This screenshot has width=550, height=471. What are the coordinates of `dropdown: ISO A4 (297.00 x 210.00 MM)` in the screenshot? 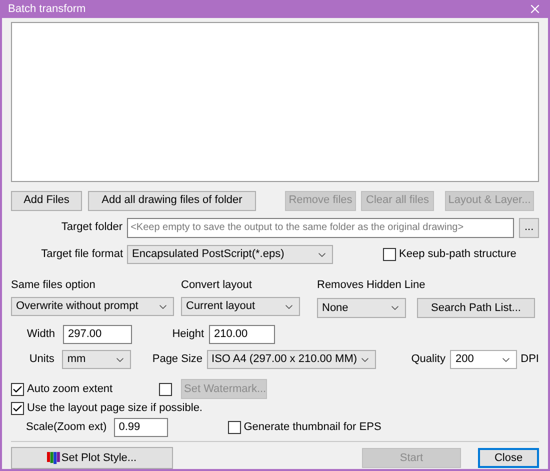 It's located at (291, 359).